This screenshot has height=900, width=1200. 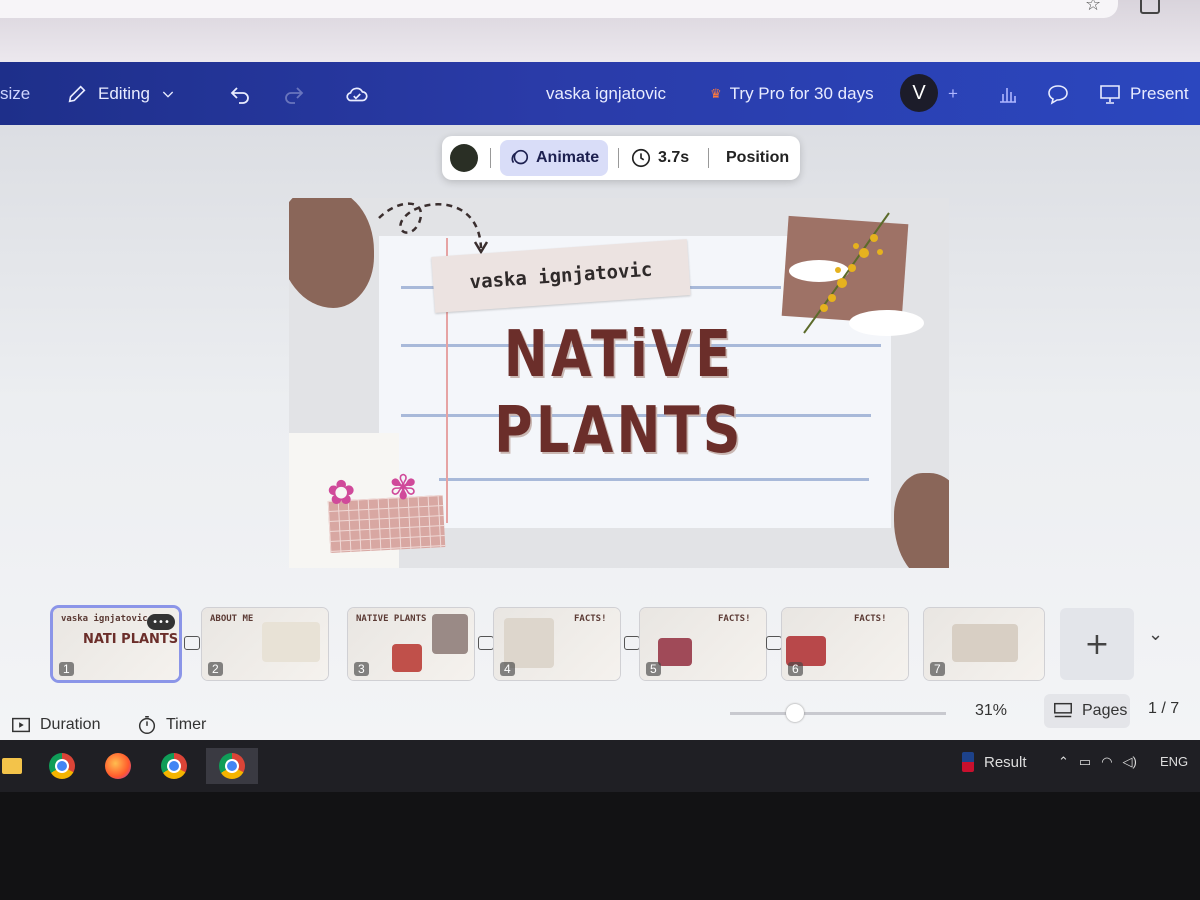 I want to click on thumbnail-page-6: FACTS! 6, so click(x=845, y=644).